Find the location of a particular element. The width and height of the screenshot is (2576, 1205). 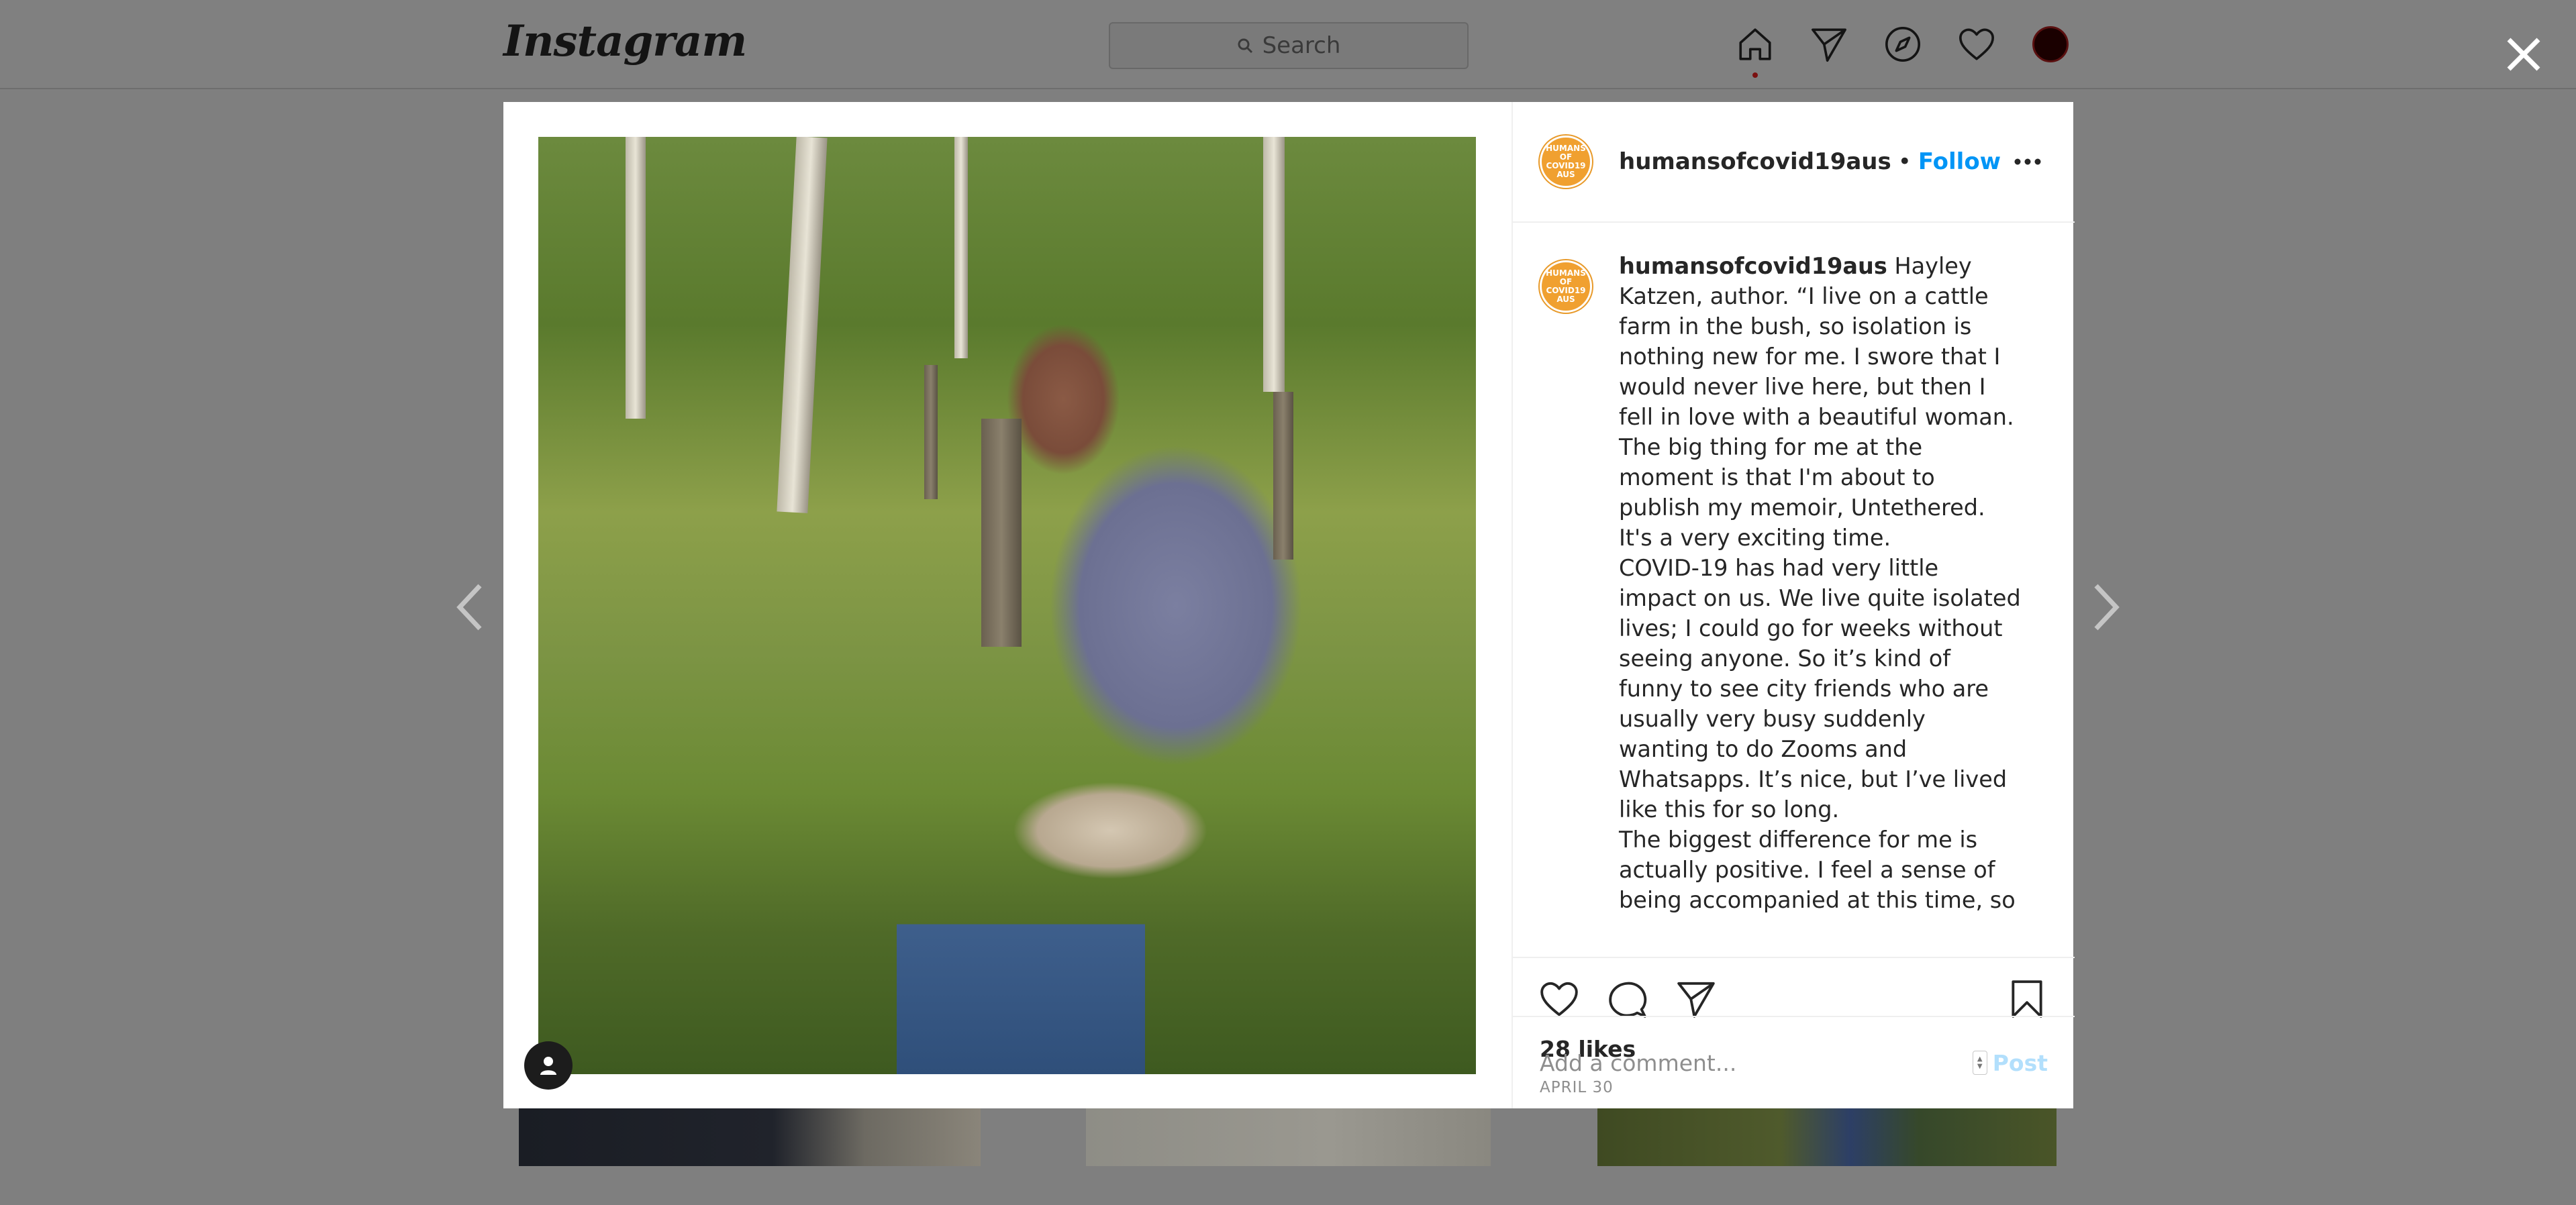

stepper-down-icon: ▼ is located at coordinates (1980, 1066).